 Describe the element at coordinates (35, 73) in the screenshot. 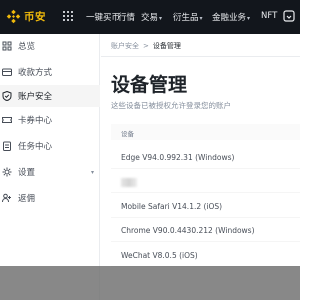

I see `sidebar-item-label: 收款方式` at that location.